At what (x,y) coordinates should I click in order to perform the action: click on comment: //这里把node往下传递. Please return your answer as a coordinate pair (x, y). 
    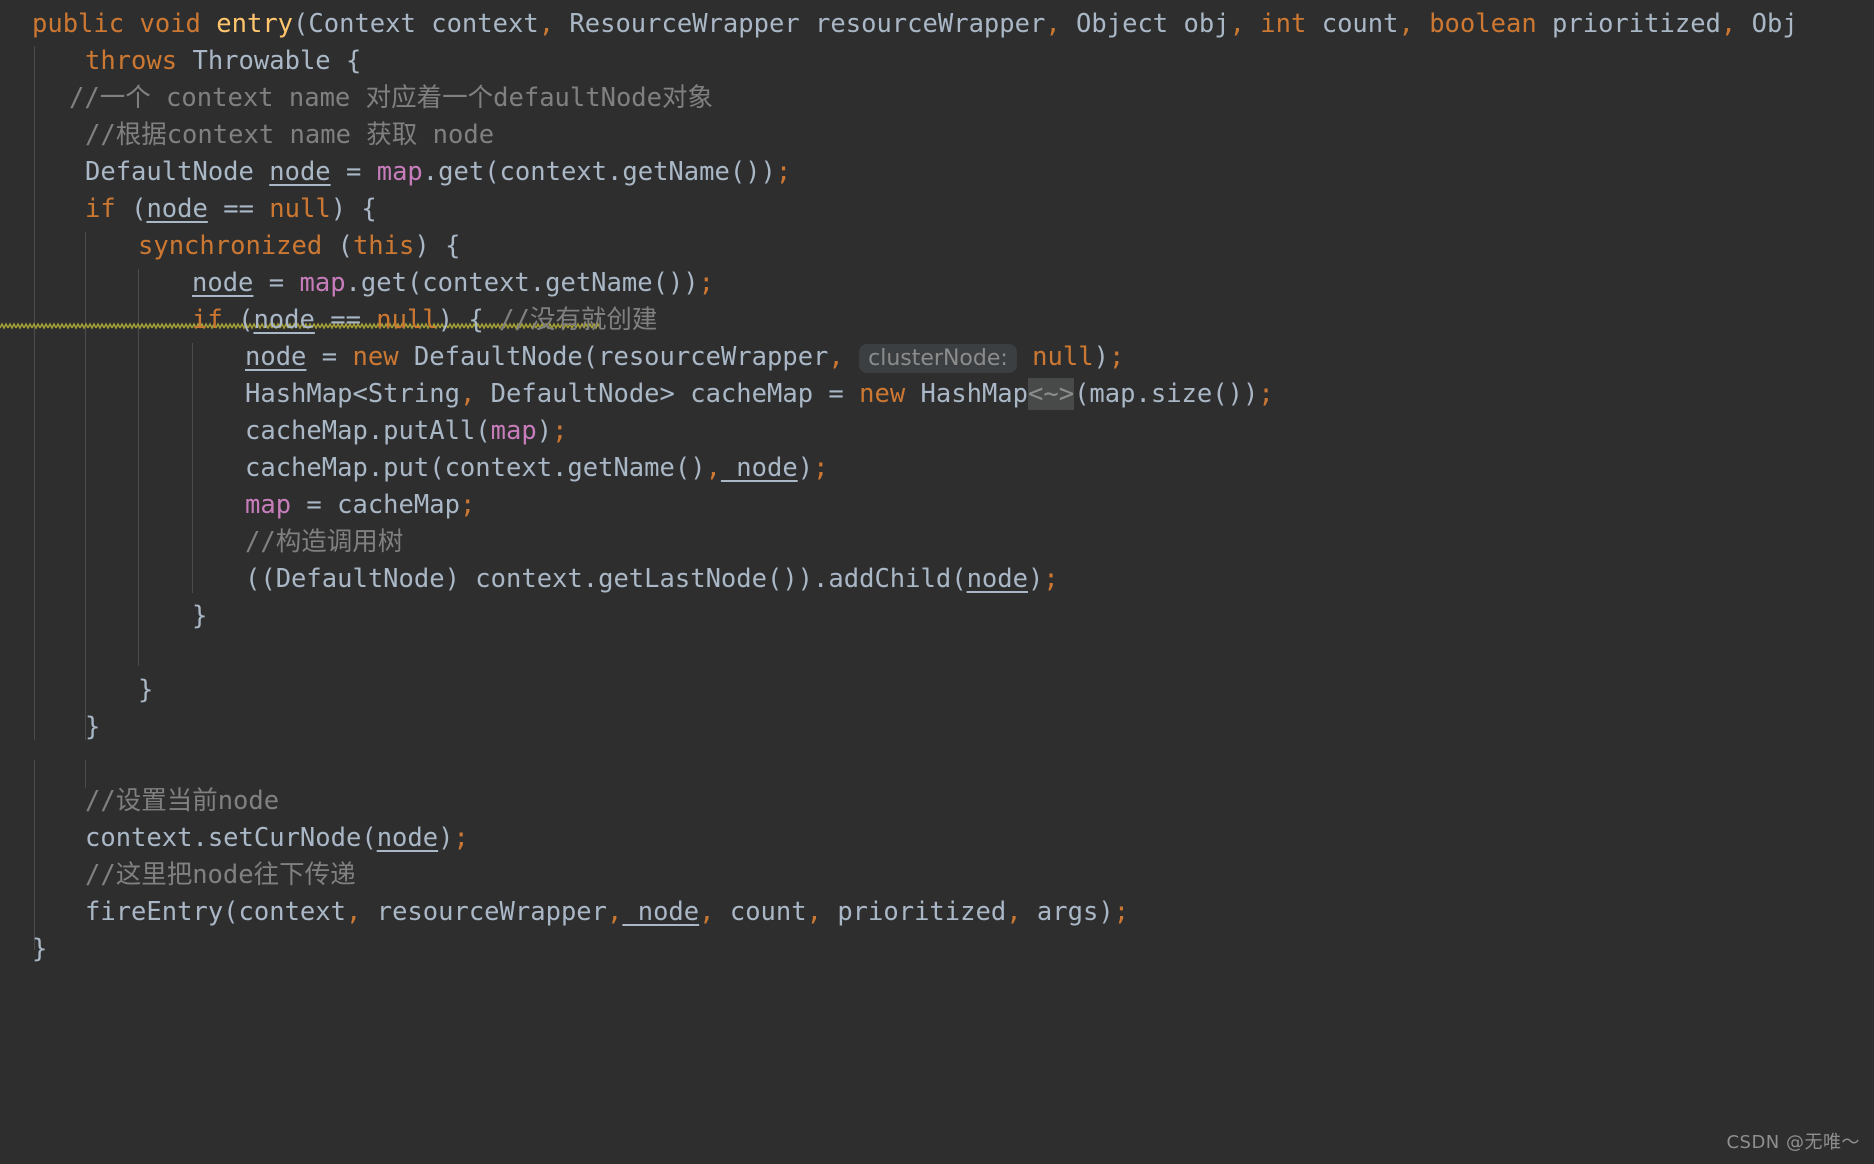
    Looking at the image, I should click on (220, 875).